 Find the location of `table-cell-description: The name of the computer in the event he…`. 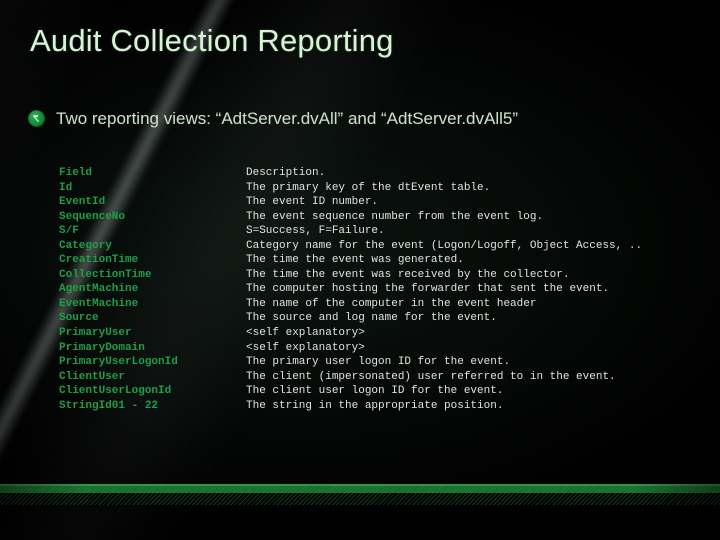

table-cell-description: The name of the computer in the event he… is located at coordinates (391, 303).